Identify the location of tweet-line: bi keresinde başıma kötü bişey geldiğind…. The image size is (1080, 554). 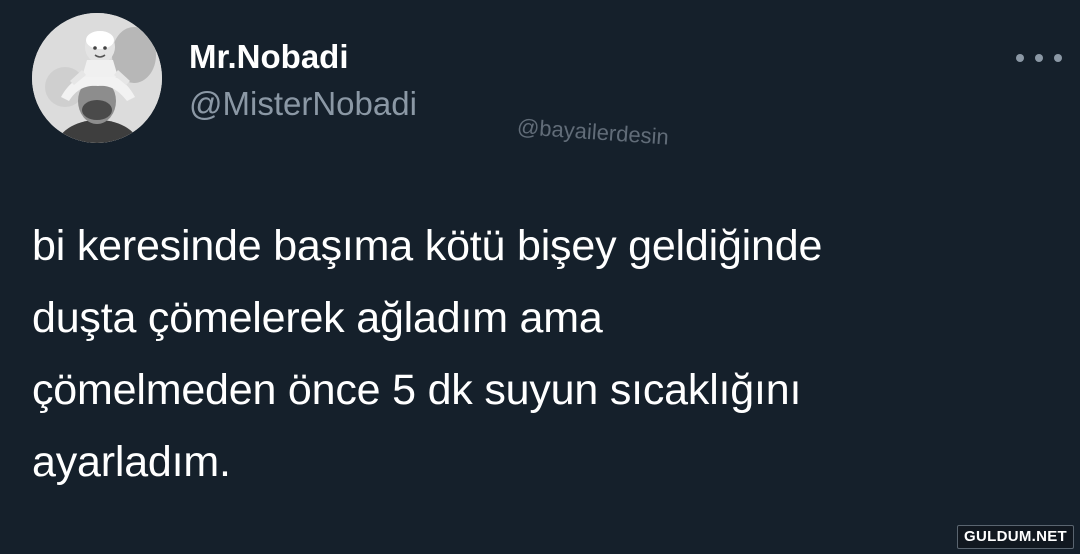
(427, 246).